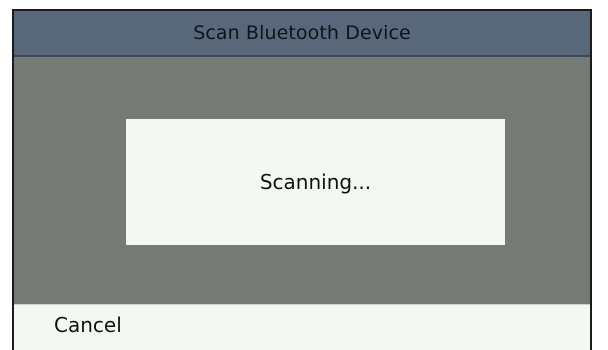 This screenshot has width=608, height=350. I want to click on page-title: Scan Bluetooth Device, so click(302, 33).